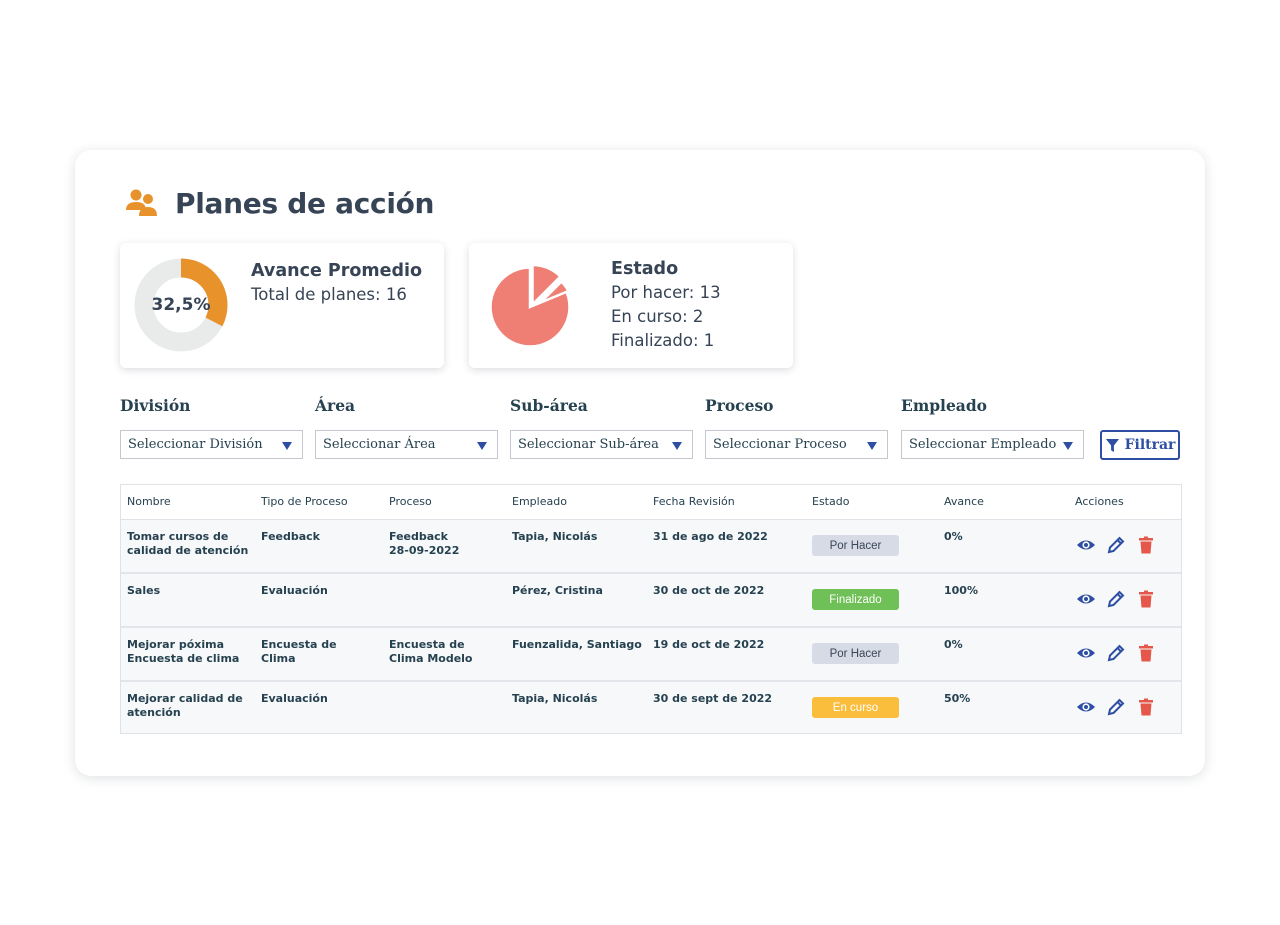 This screenshot has height=925, width=1280. What do you see at coordinates (337, 271) in the screenshot?
I see `avance-title: Avance Promedio` at bounding box center [337, 271].